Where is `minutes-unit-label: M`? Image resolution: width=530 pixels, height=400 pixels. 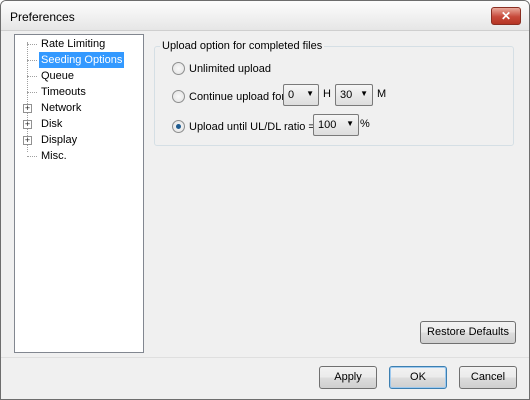
minutes-unit-label: M is located at coordinates (382, 94).